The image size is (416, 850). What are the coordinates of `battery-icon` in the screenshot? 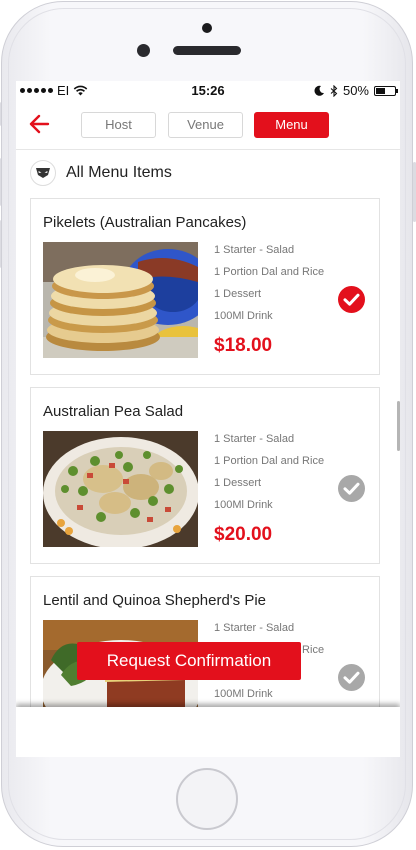 It's located at (386, 90).